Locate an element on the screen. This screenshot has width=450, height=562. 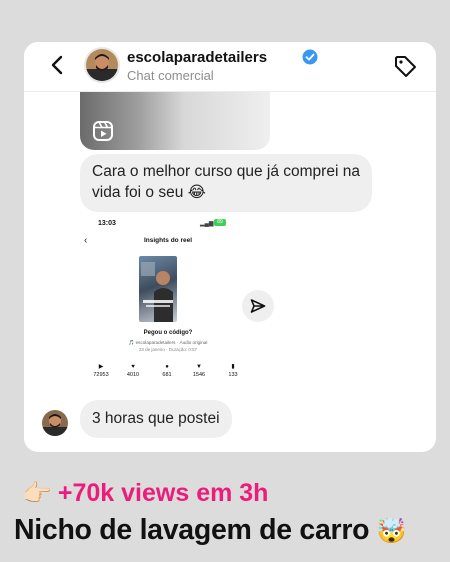
stat-saves: ▮ 133 is located at coordinates (233, 370).